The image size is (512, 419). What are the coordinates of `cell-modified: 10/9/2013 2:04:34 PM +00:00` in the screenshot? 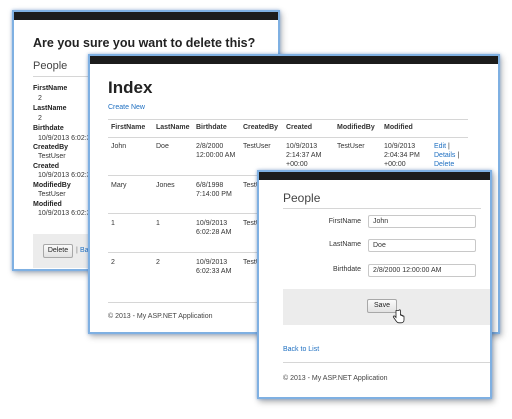 It's located at (402, 155).